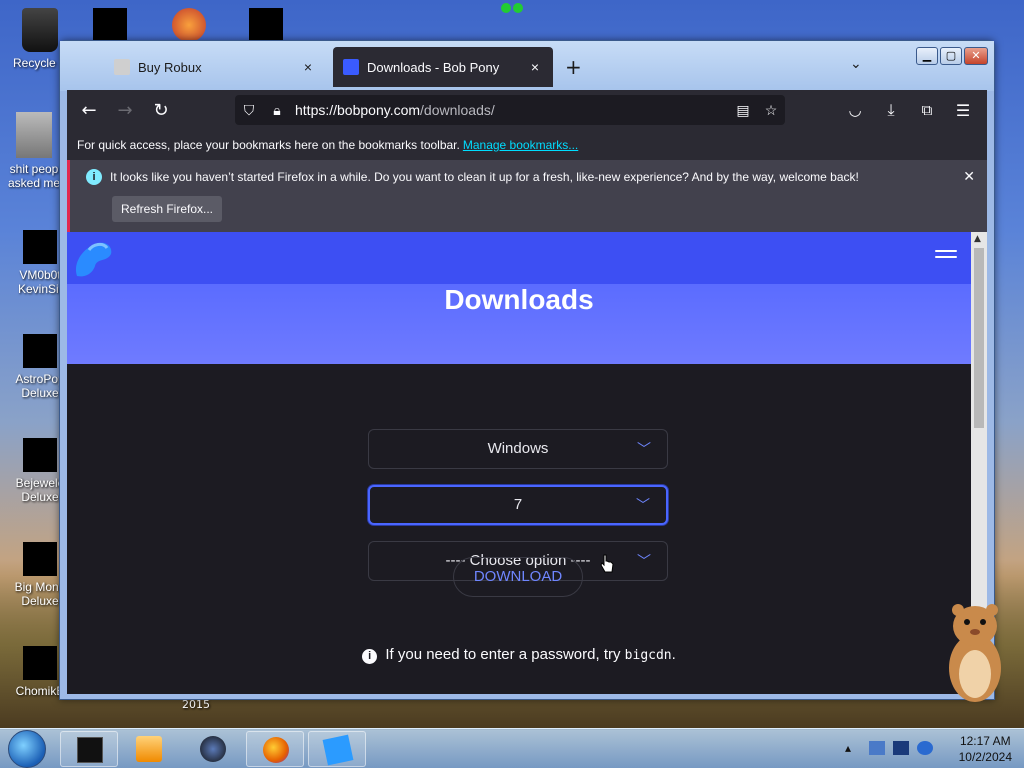 This screenshot has height=768, width=1024. What do you see at coordinates (975, 653) in the screenshot?
I see `hamster-image` at bounding box center [975, 653].